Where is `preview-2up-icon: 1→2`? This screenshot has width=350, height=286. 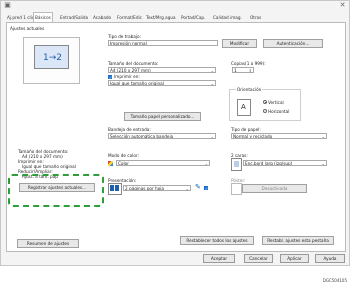
preview-2up-icon: 1→2 is located at coordinates (52, 58).